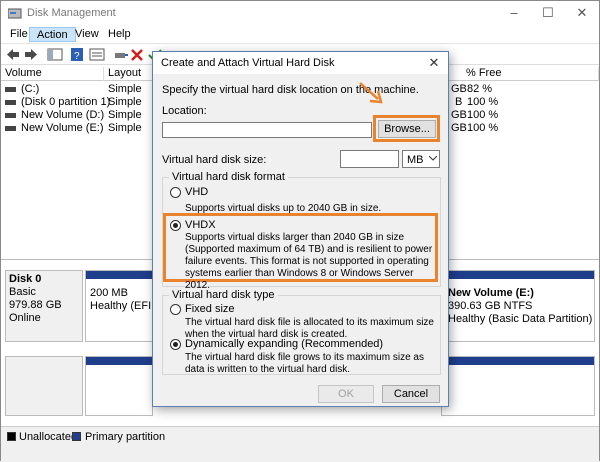 The height and width of the screenshot is (462, 600). I want to click on disk-name: Disk 0, so click(25, 279).